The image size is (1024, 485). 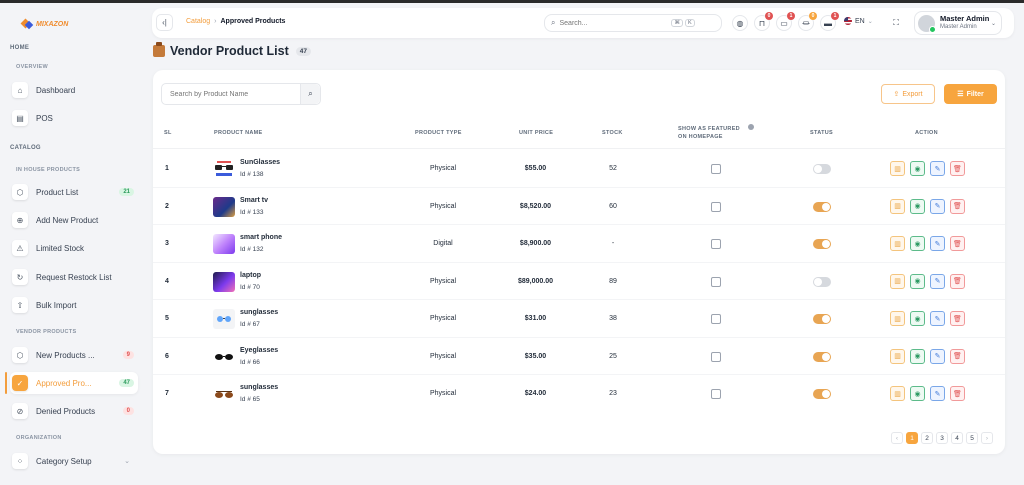 What do you see at coordinates (260, 162) in the screenshot?
I see `product-name-link: SunGlasses` at bounding box center [260, 162].